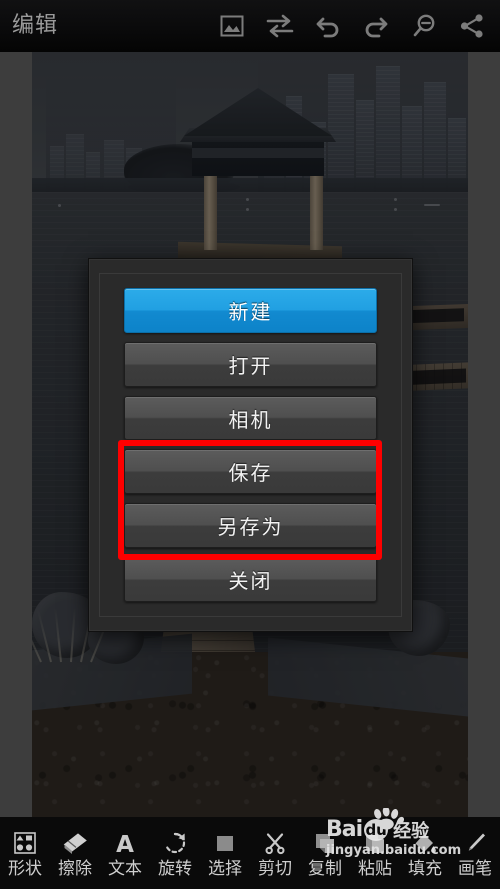  What do you see at coordinates (175, 843) in the screenshot?
I see `rotate-icon` at bounding box center [175, 843].